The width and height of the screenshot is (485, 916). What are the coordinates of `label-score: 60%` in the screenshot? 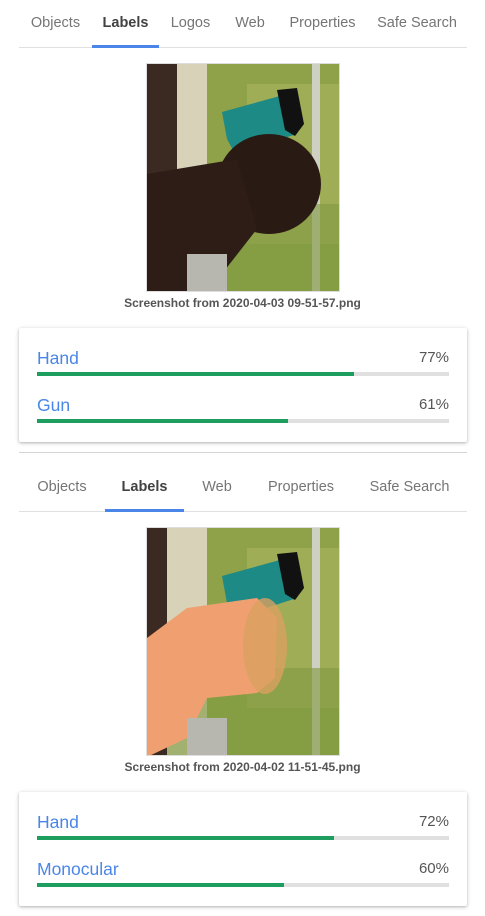 It's located at (433, 868).